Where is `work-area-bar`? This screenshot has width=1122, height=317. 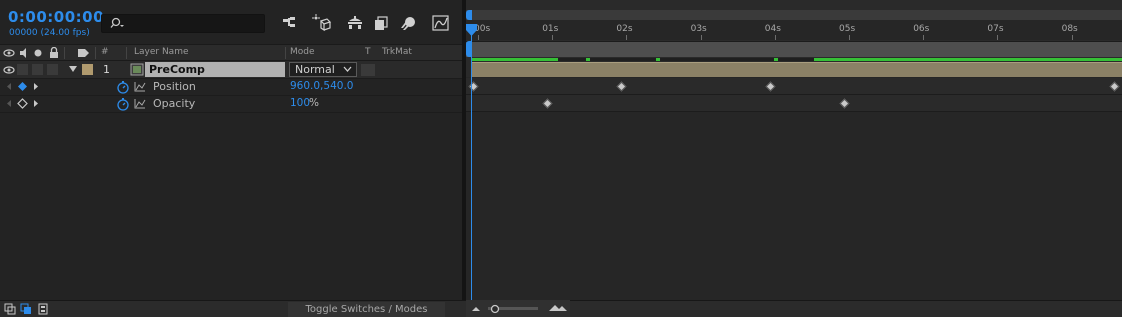 work-area-bar is located at coordinates (794, 49).